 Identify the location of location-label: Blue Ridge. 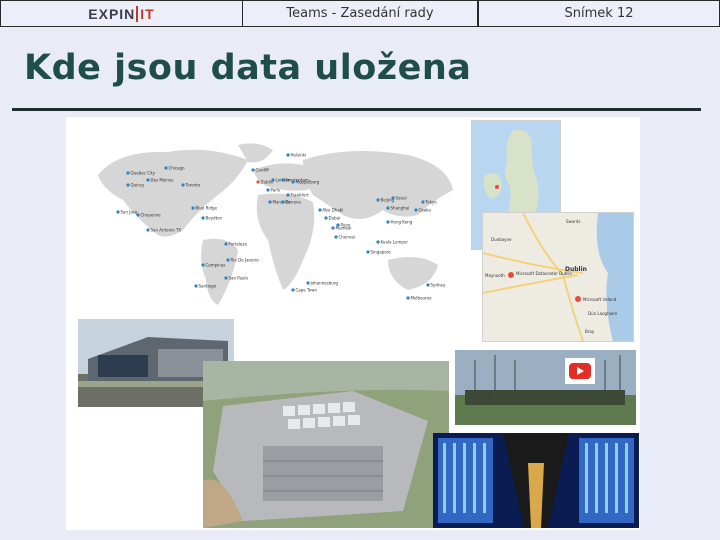
(207, 208).